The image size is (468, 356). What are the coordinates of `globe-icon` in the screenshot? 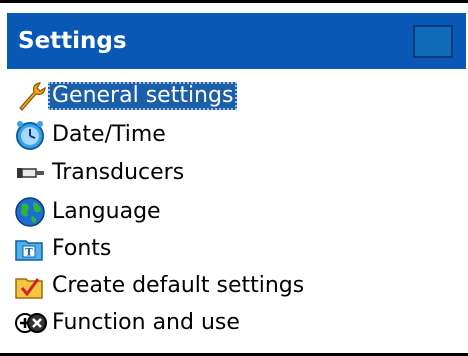 It's located at (30, 212).